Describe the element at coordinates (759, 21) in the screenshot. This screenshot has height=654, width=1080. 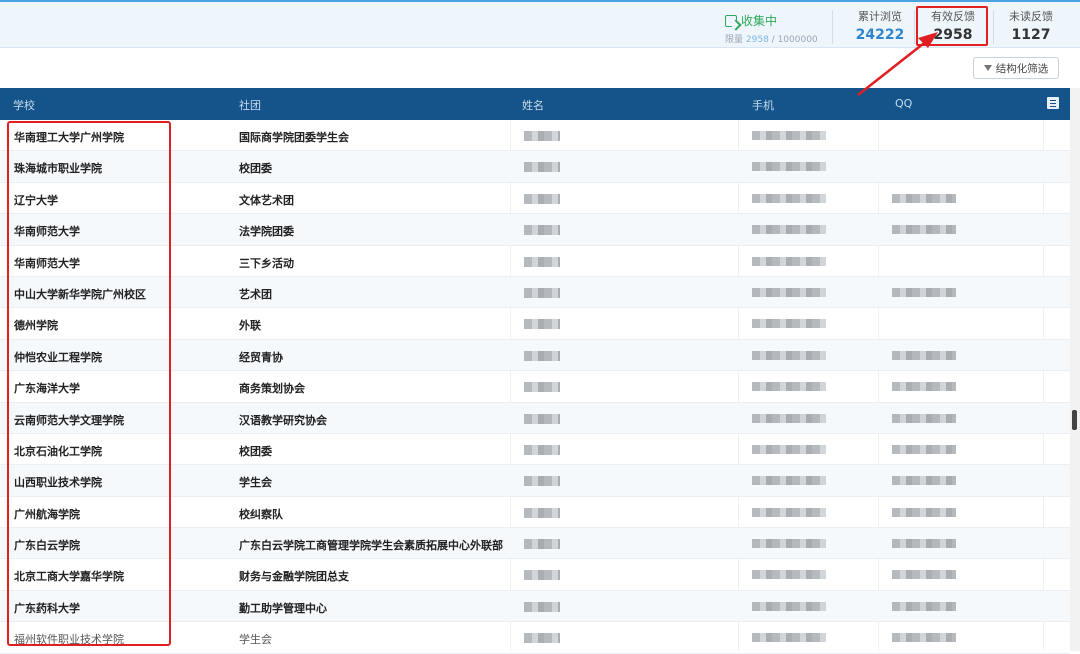
I see `collect-status-label: 收集中` at that location.